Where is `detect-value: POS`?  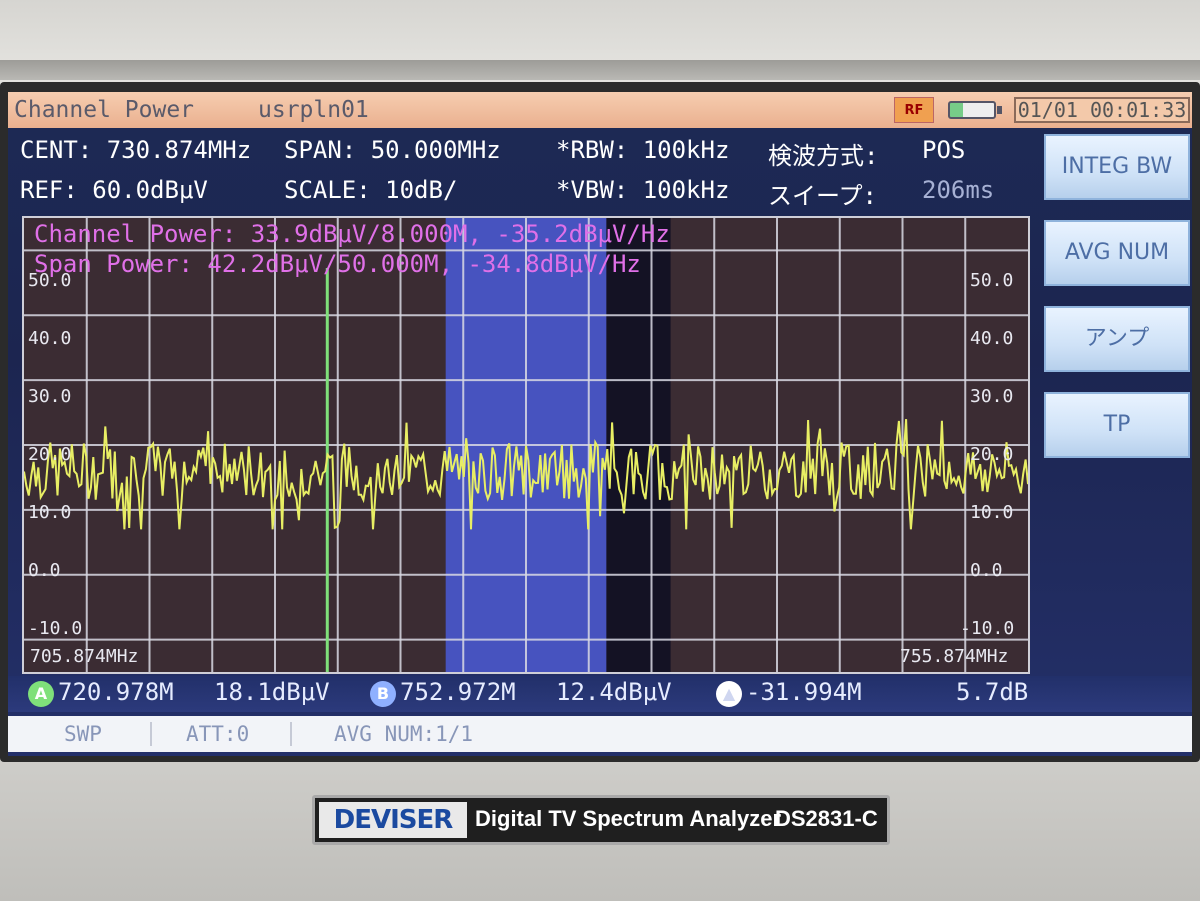
detect-value: POS is located at coordinates (944, 150).